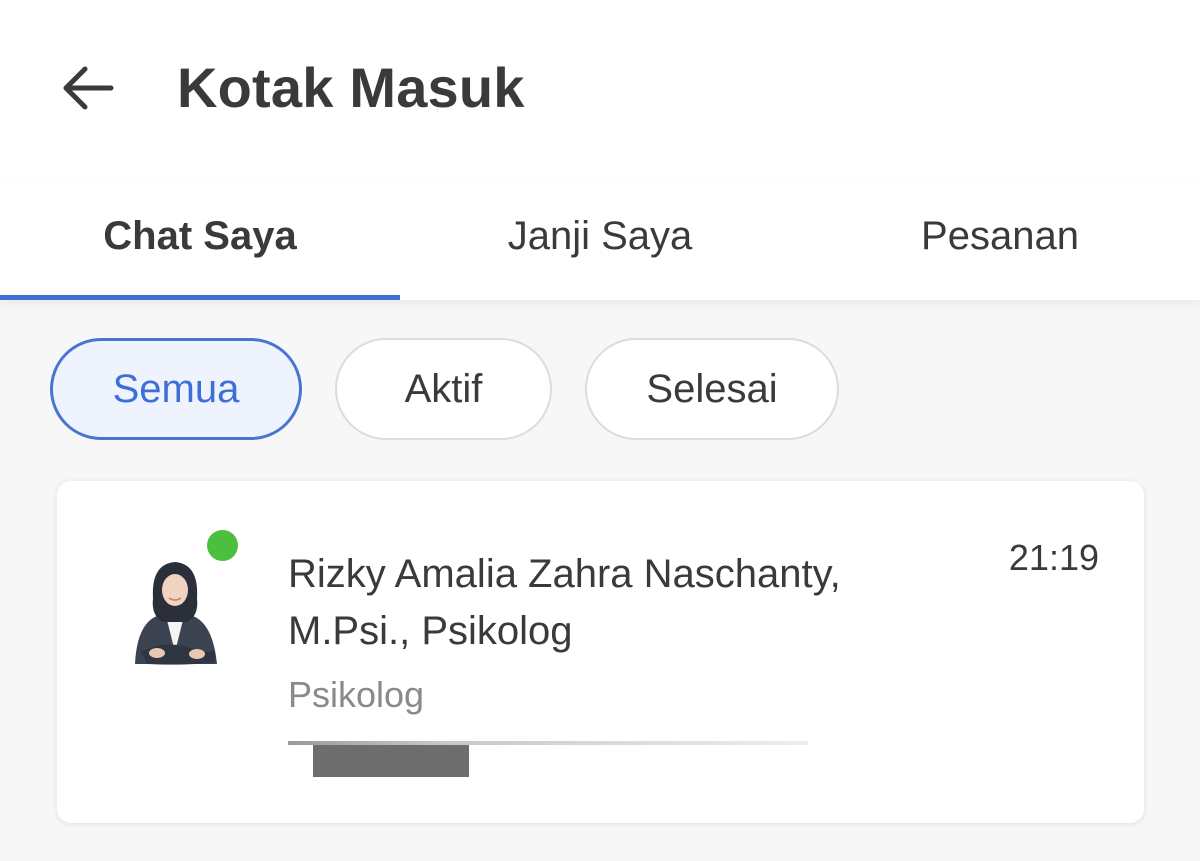 This screenshot has height=861, width=1200. What do you see at coordinates (712, 389) in the screenshot?
I see `filter-selesai-chip: Selesai` at bounding box center [712, 389].